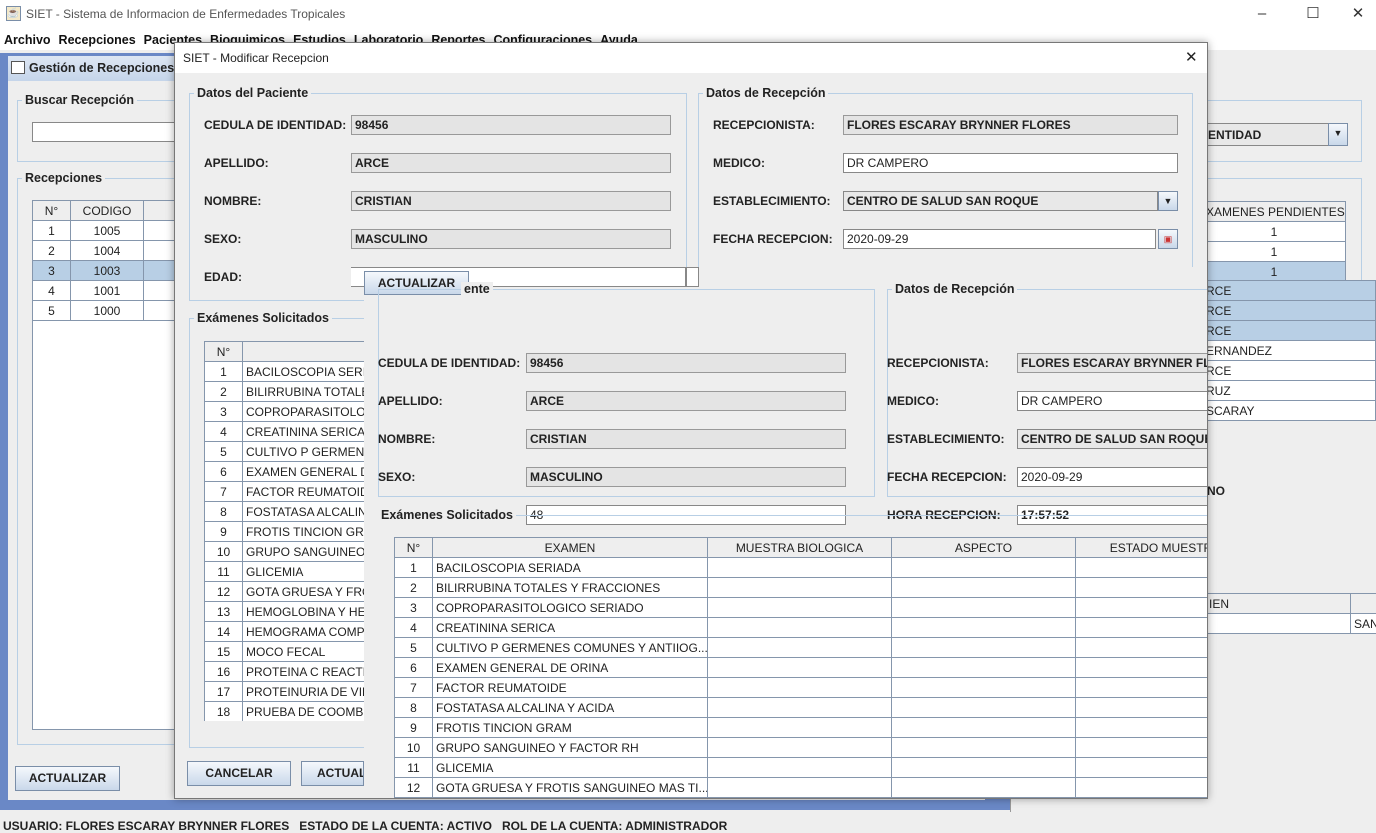  I want to click on recepcion-field-2: CENTRO DE SALUD SAN ROQUE, so click(1000, 201).